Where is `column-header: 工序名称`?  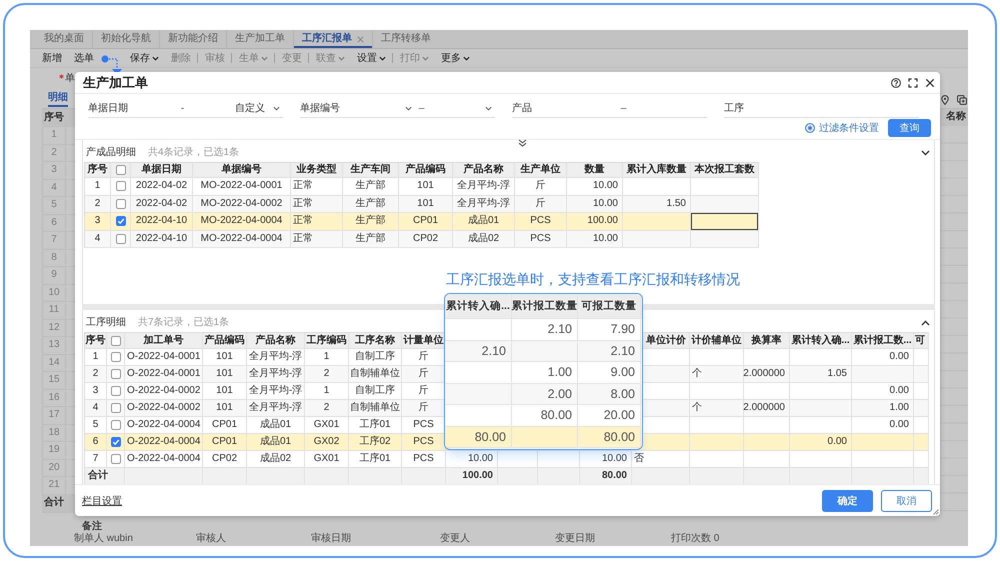 column-header: 工序名称 is located at coordinates (375, 341).